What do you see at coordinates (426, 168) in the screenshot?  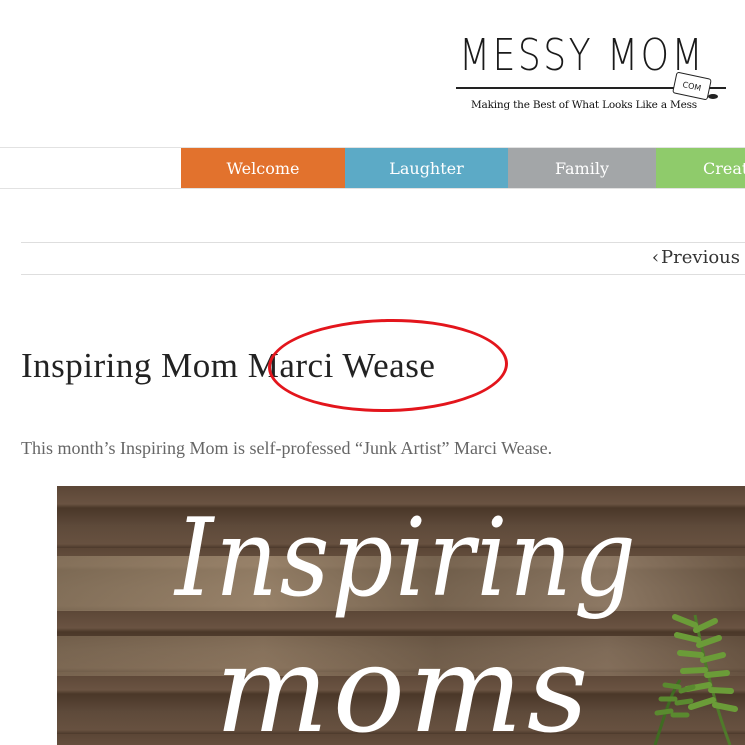 I see `nav-item-laughter: Laughter` at bounding box center [426, 168].